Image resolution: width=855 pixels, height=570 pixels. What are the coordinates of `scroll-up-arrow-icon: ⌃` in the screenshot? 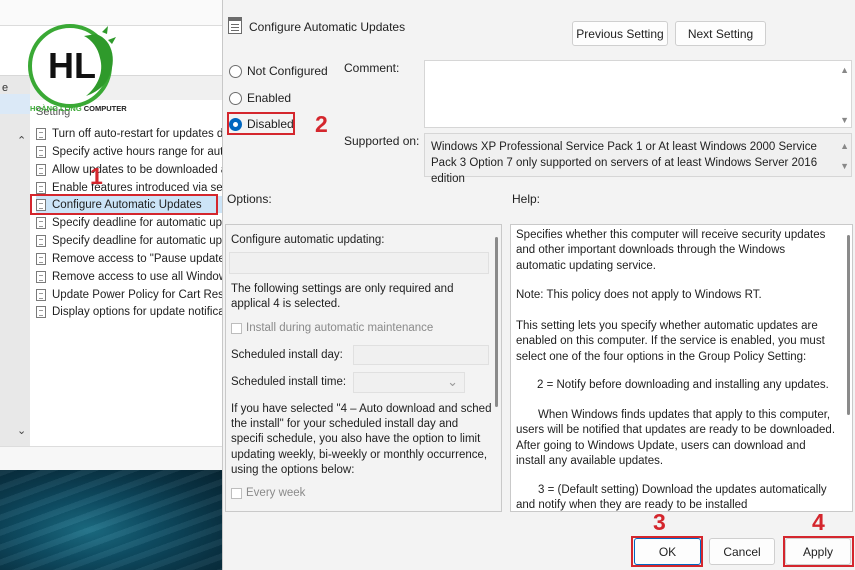 It's located at (21, 140).